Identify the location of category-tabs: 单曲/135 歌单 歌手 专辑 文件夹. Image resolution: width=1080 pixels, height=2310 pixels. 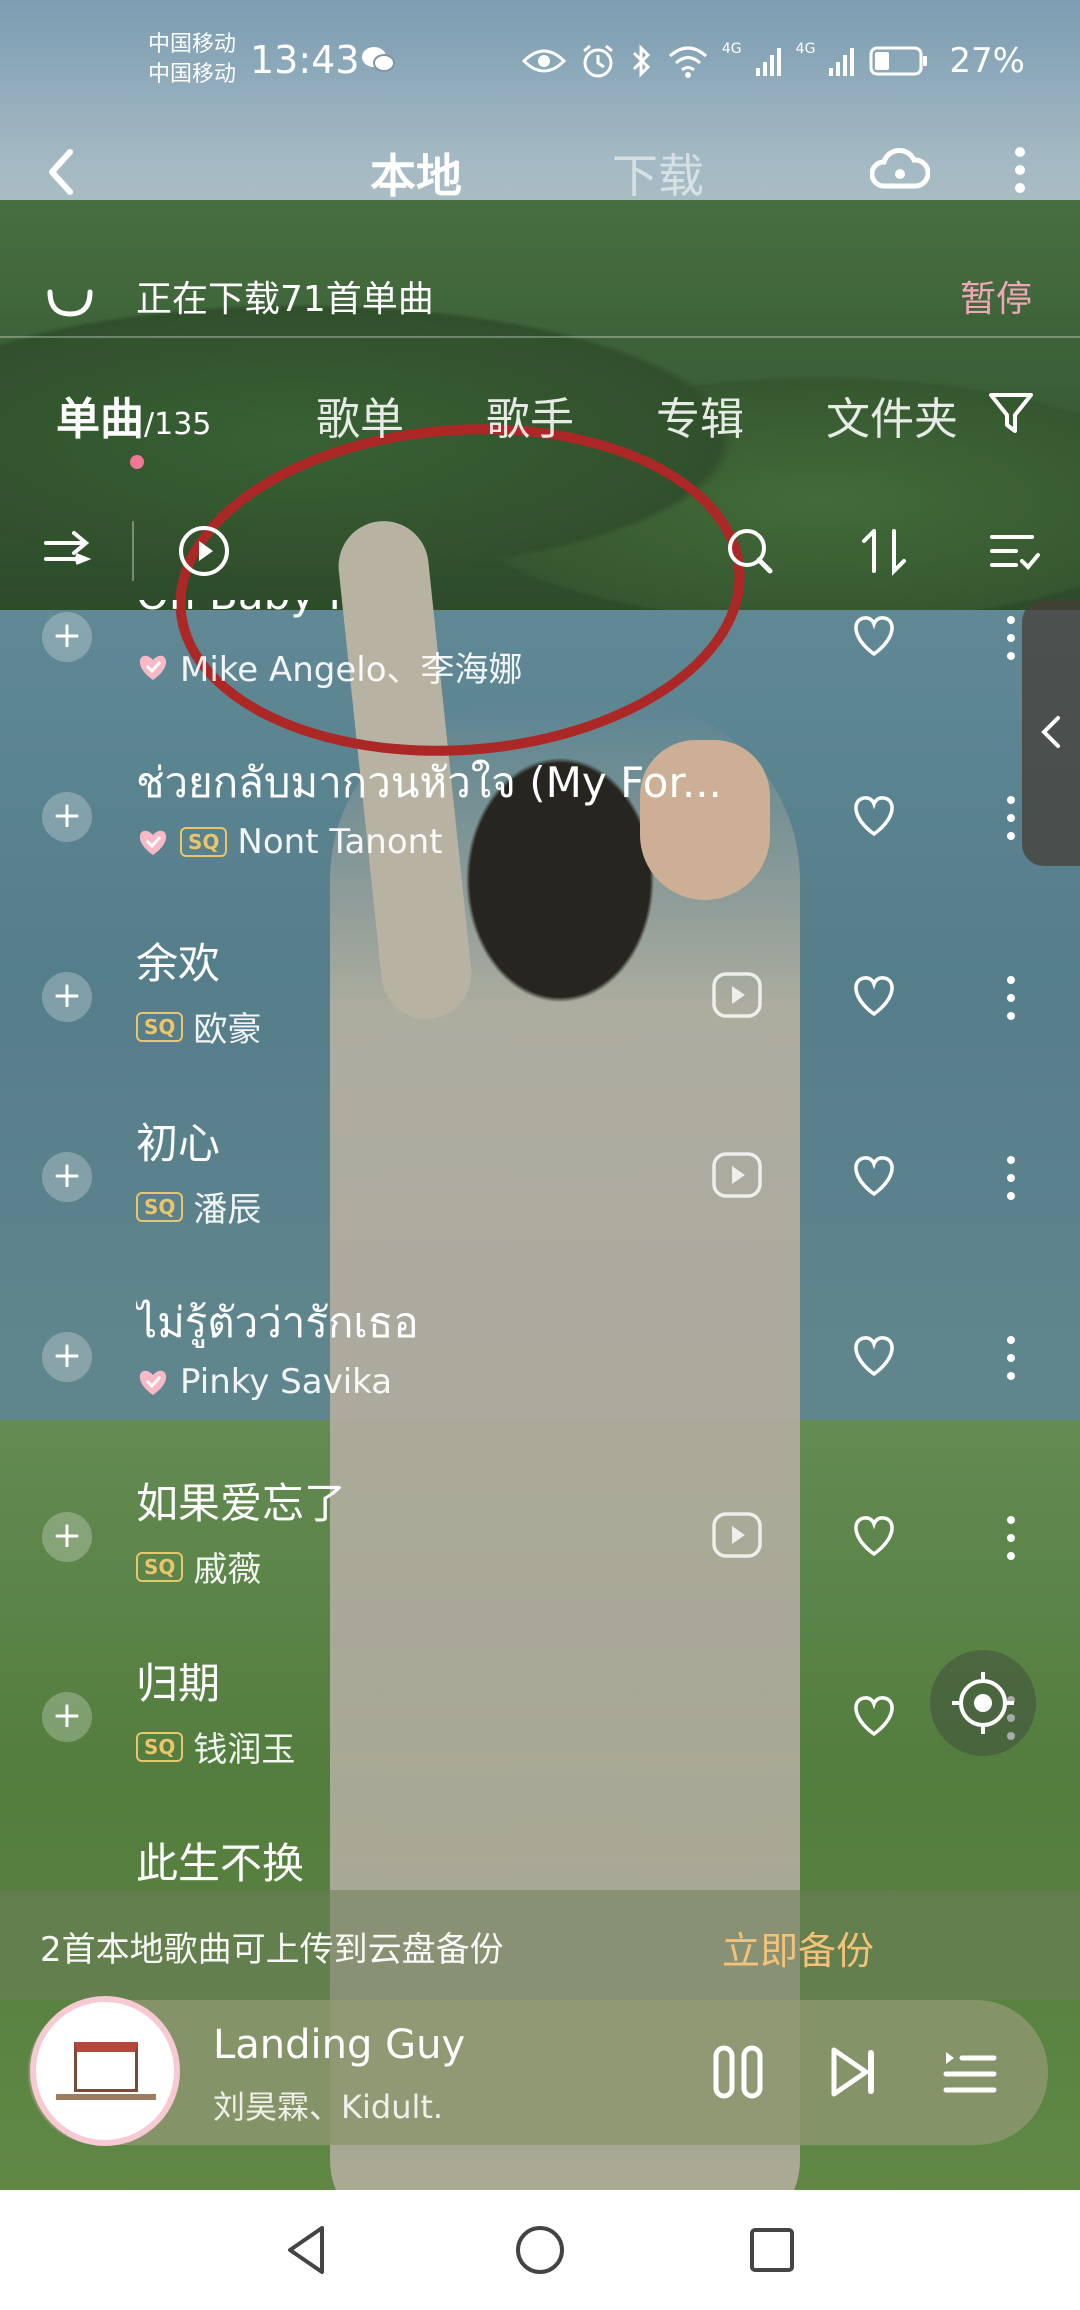
(540, 422).